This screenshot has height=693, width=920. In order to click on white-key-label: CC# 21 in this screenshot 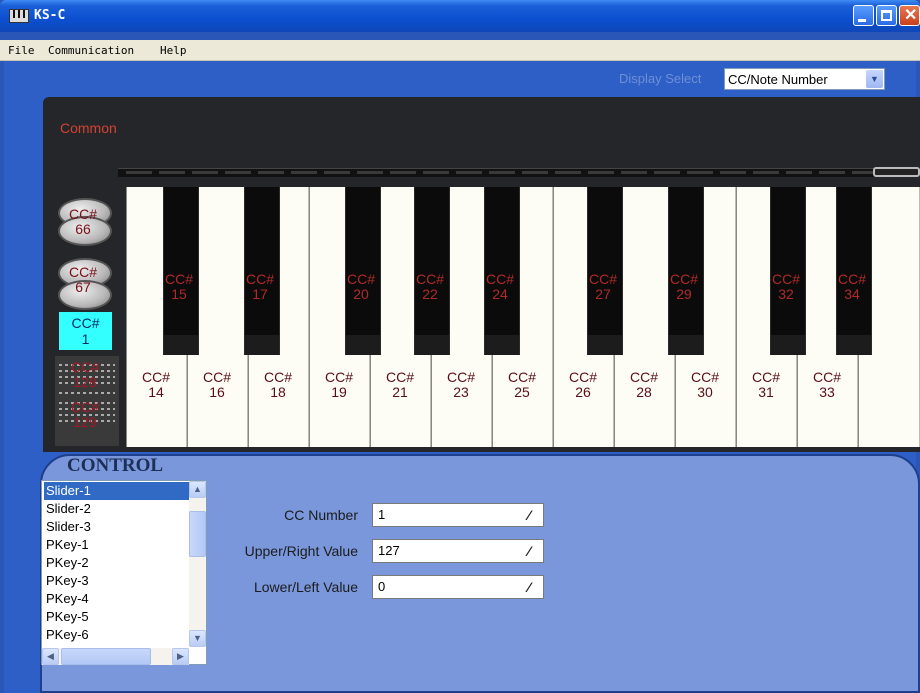, I will do `click(400, 385)`.